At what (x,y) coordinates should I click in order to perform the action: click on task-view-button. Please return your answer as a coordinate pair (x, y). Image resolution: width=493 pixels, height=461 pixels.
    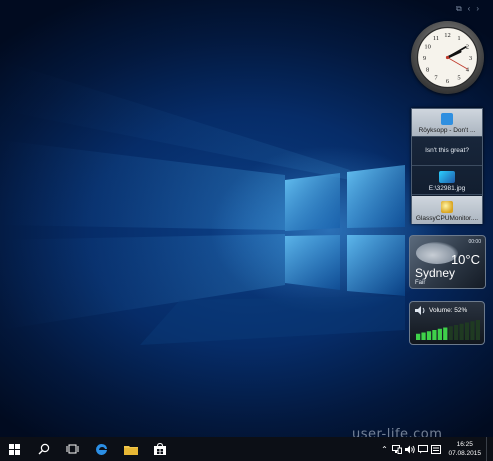
    Looking at the image, I should click on (72, 449).